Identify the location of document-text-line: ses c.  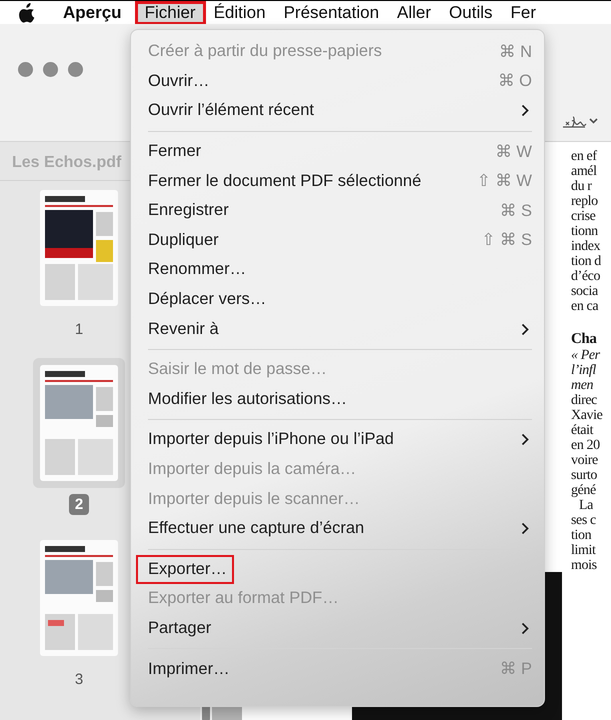
(584, 520).